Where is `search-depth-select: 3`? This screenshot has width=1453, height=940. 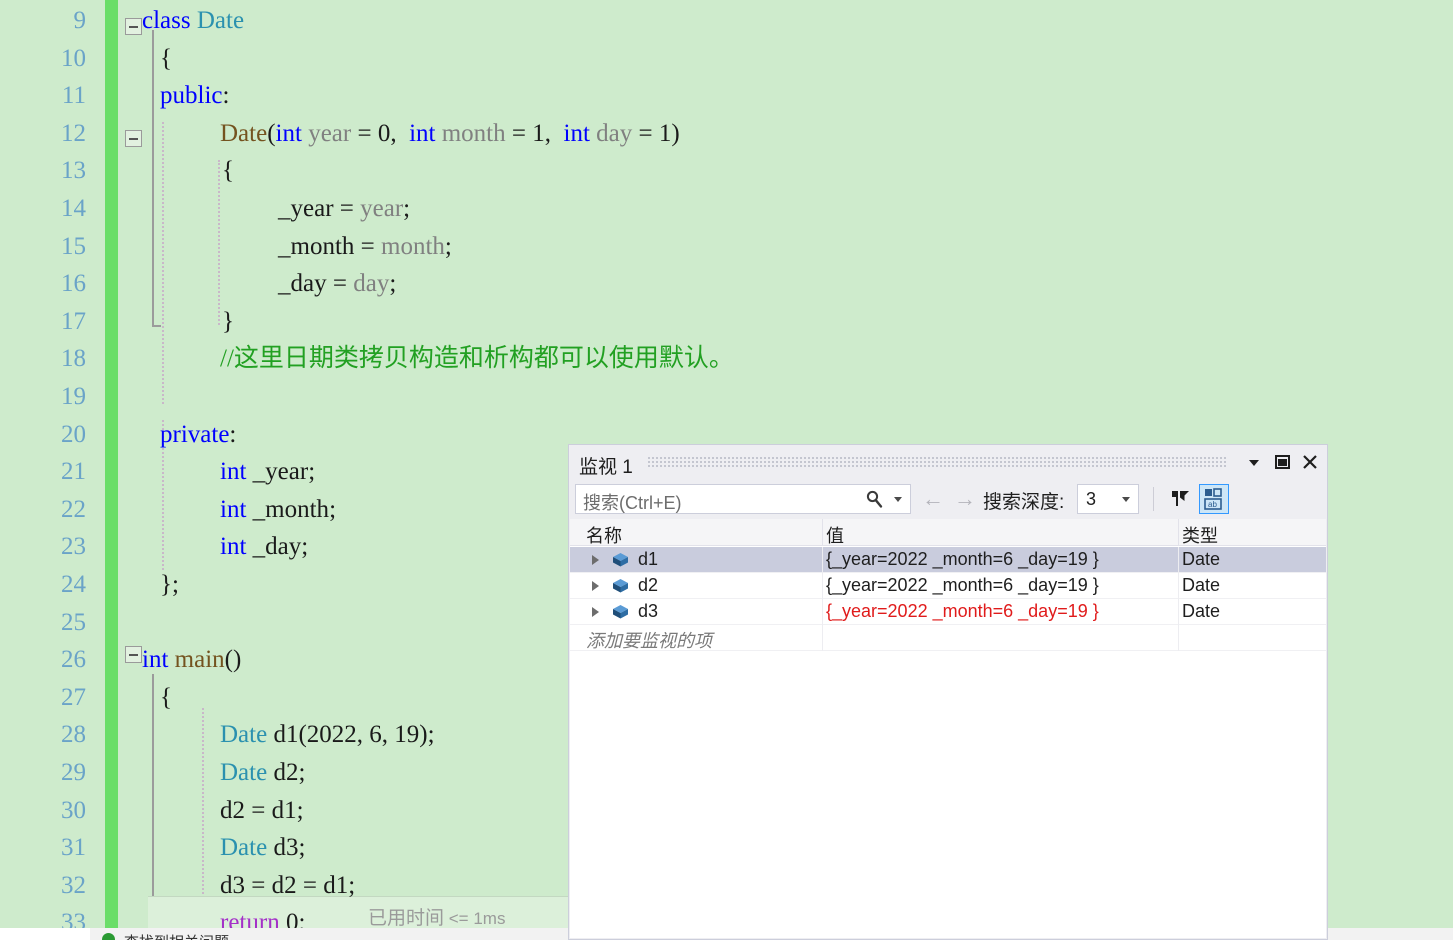
search-depth-select: 3 is located at coordinates (1108, 499).